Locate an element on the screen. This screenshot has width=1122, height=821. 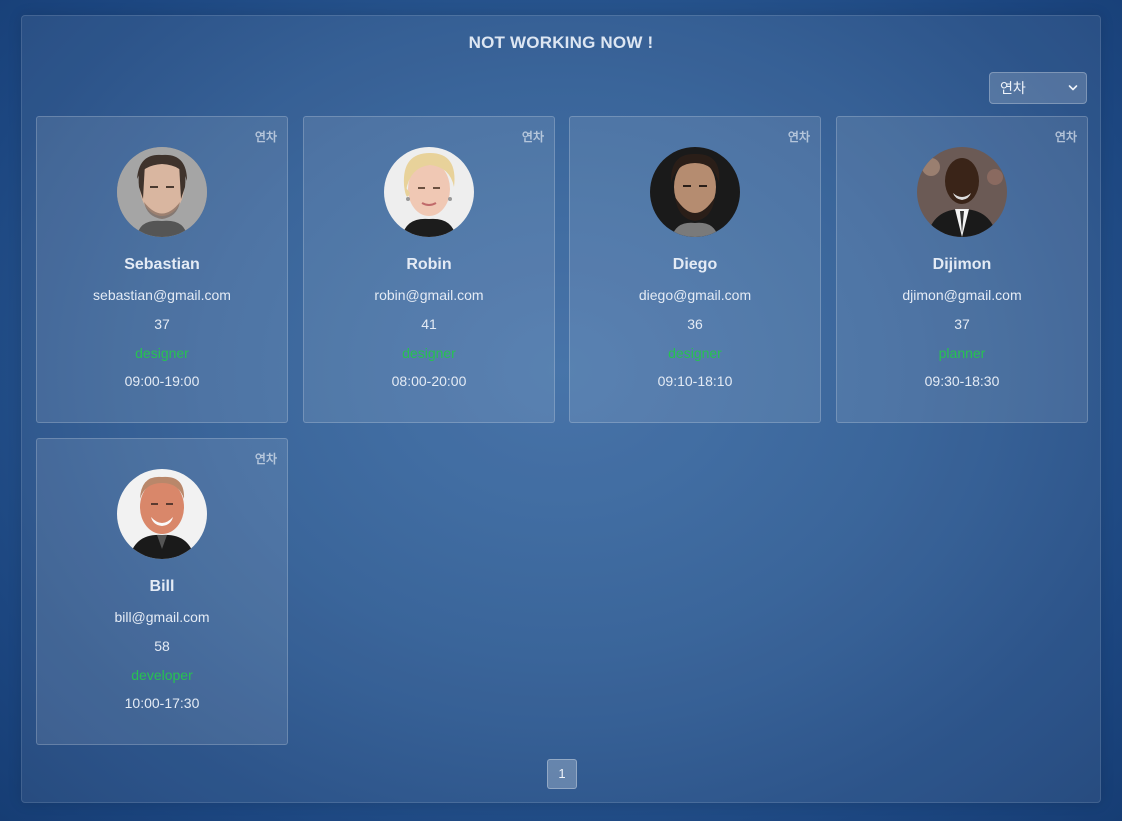
chevron-down-icon is located at coordinates (1073, 88).